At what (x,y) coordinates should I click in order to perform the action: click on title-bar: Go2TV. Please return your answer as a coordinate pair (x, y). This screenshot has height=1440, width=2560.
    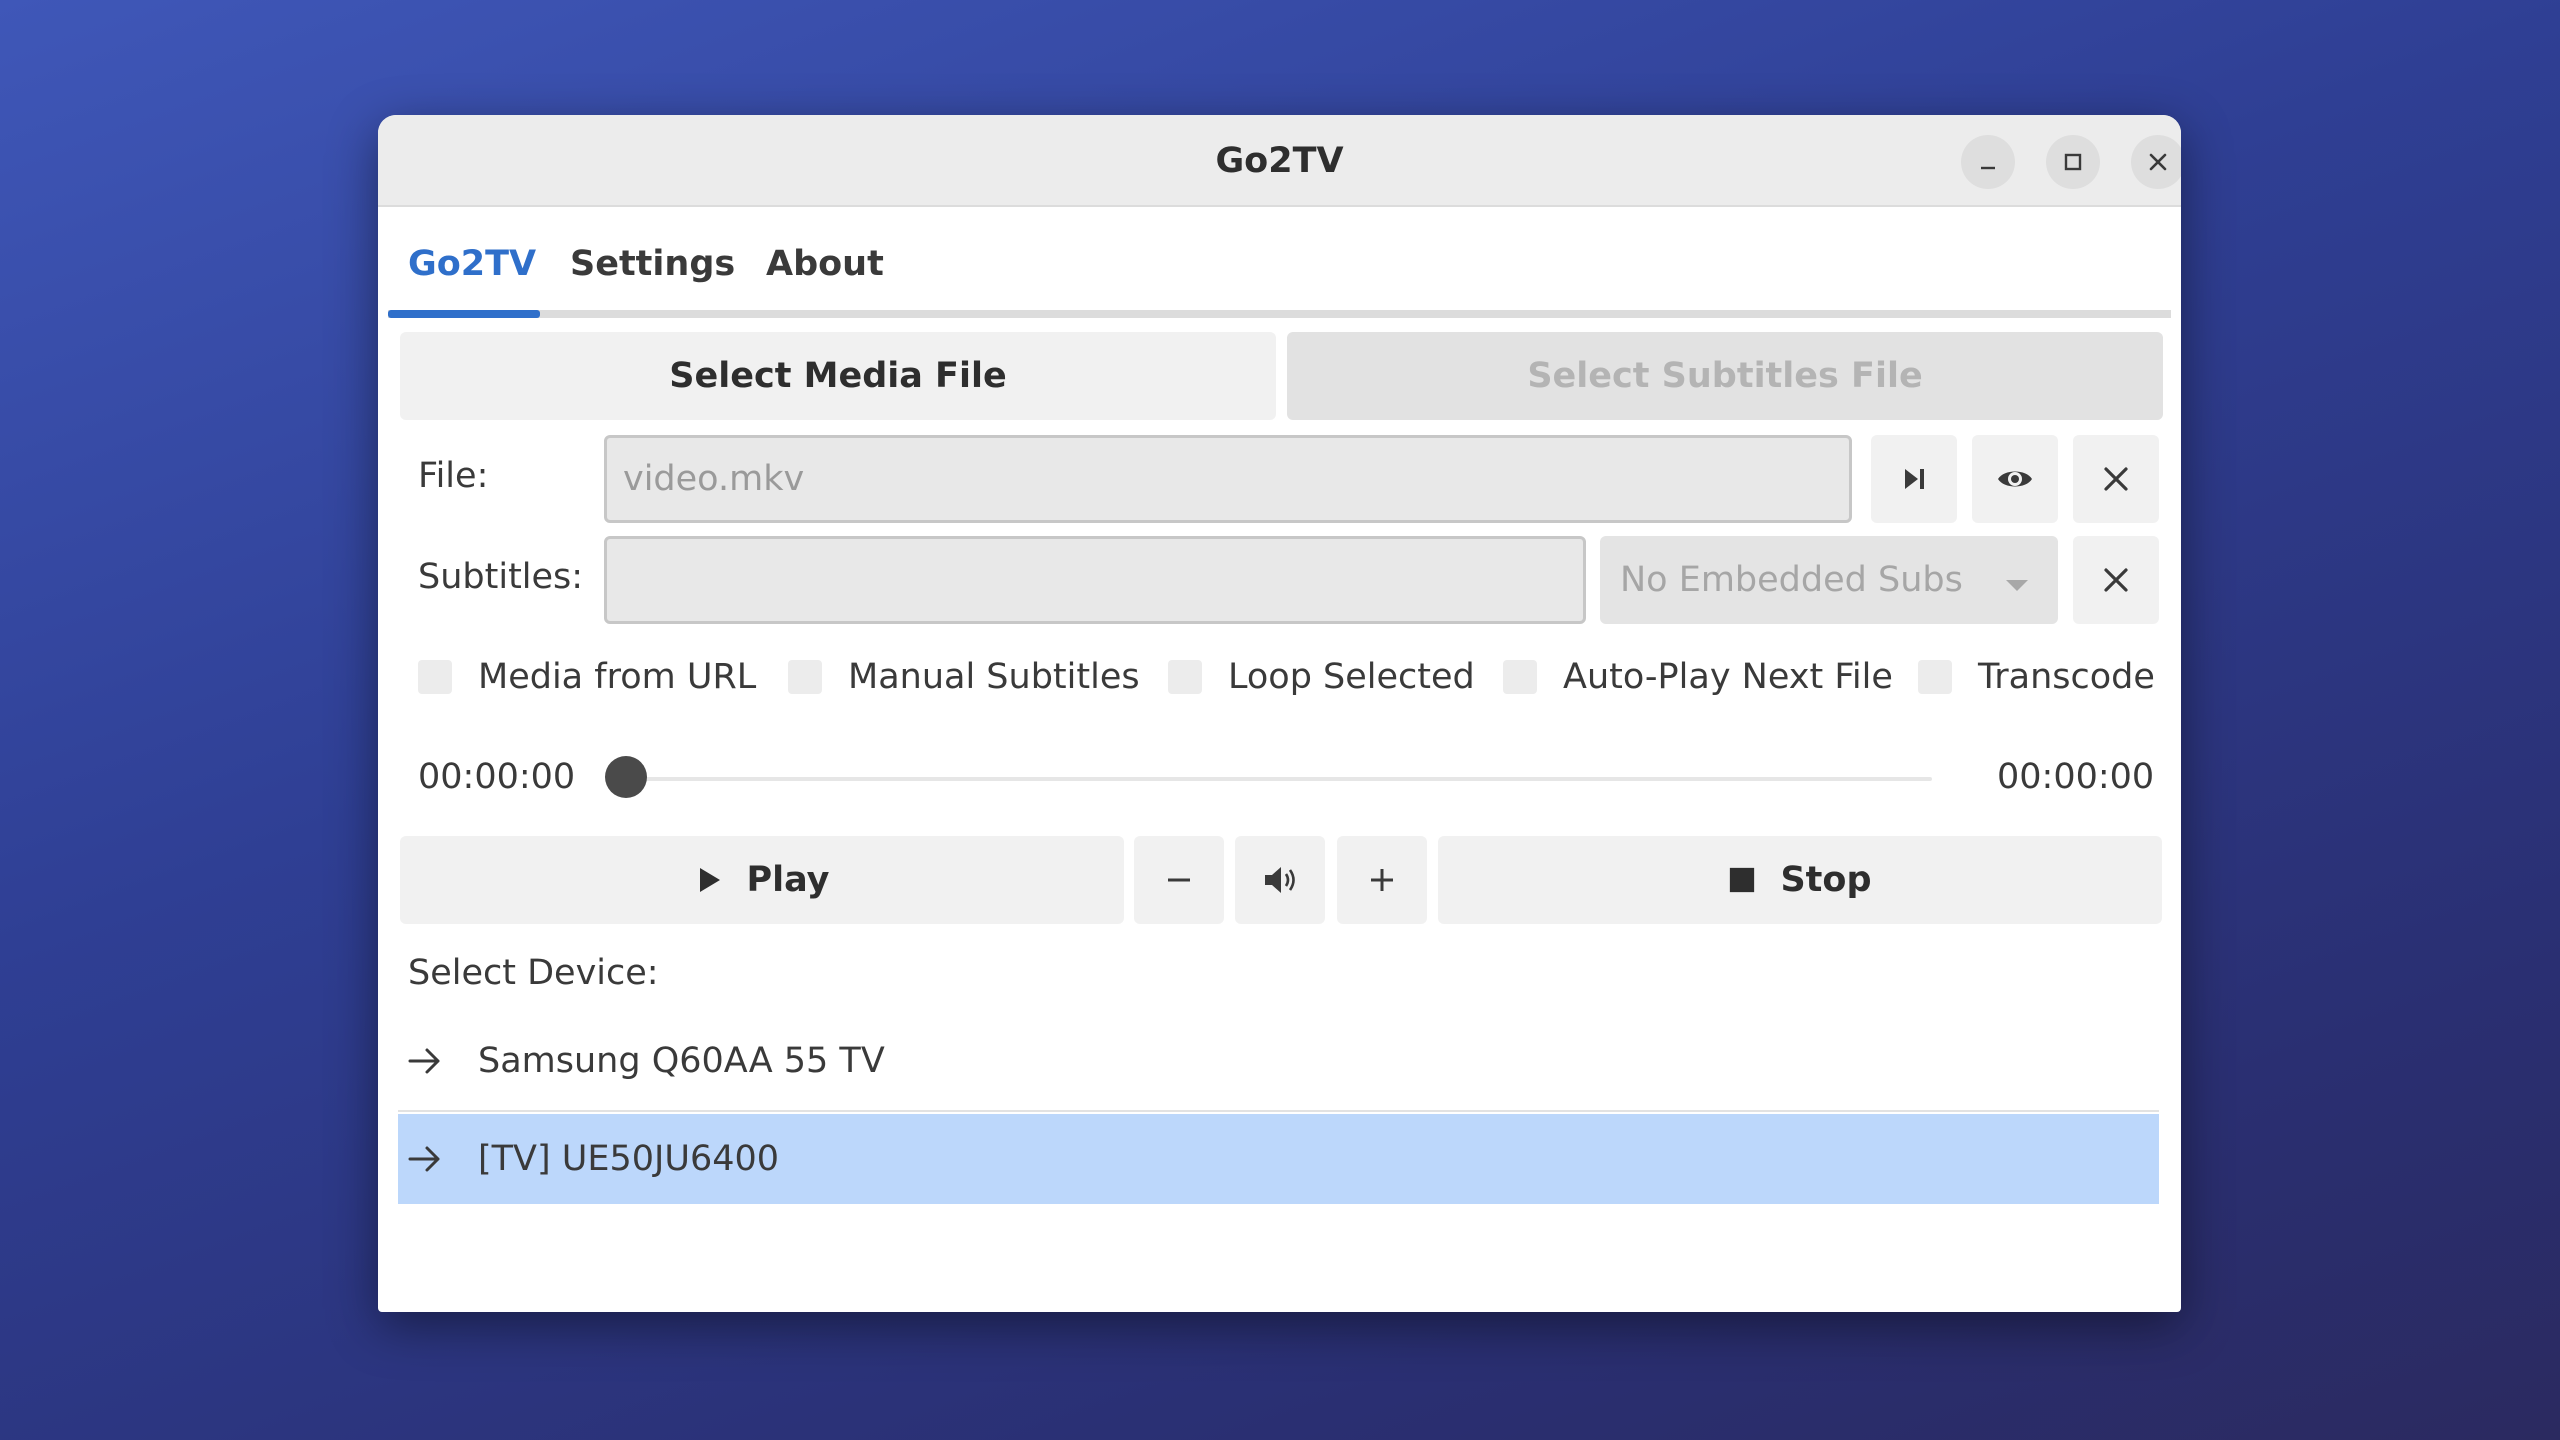
    Looking at the image, I should click on (1279, 161).